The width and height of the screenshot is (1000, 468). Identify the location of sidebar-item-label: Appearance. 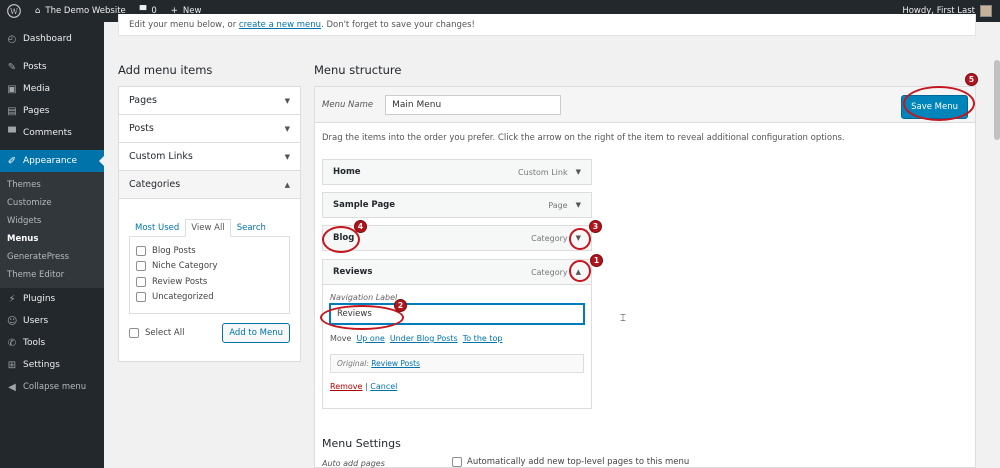
(50, 161).